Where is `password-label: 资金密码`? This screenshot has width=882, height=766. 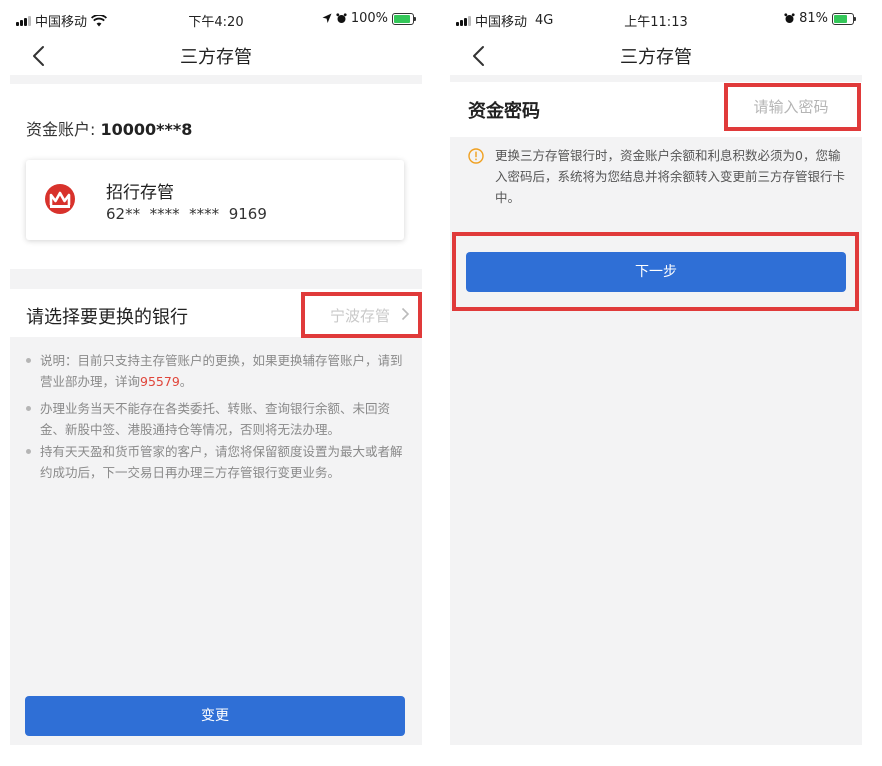
password-label: 资金密码 is located at coordinates (504, 111).